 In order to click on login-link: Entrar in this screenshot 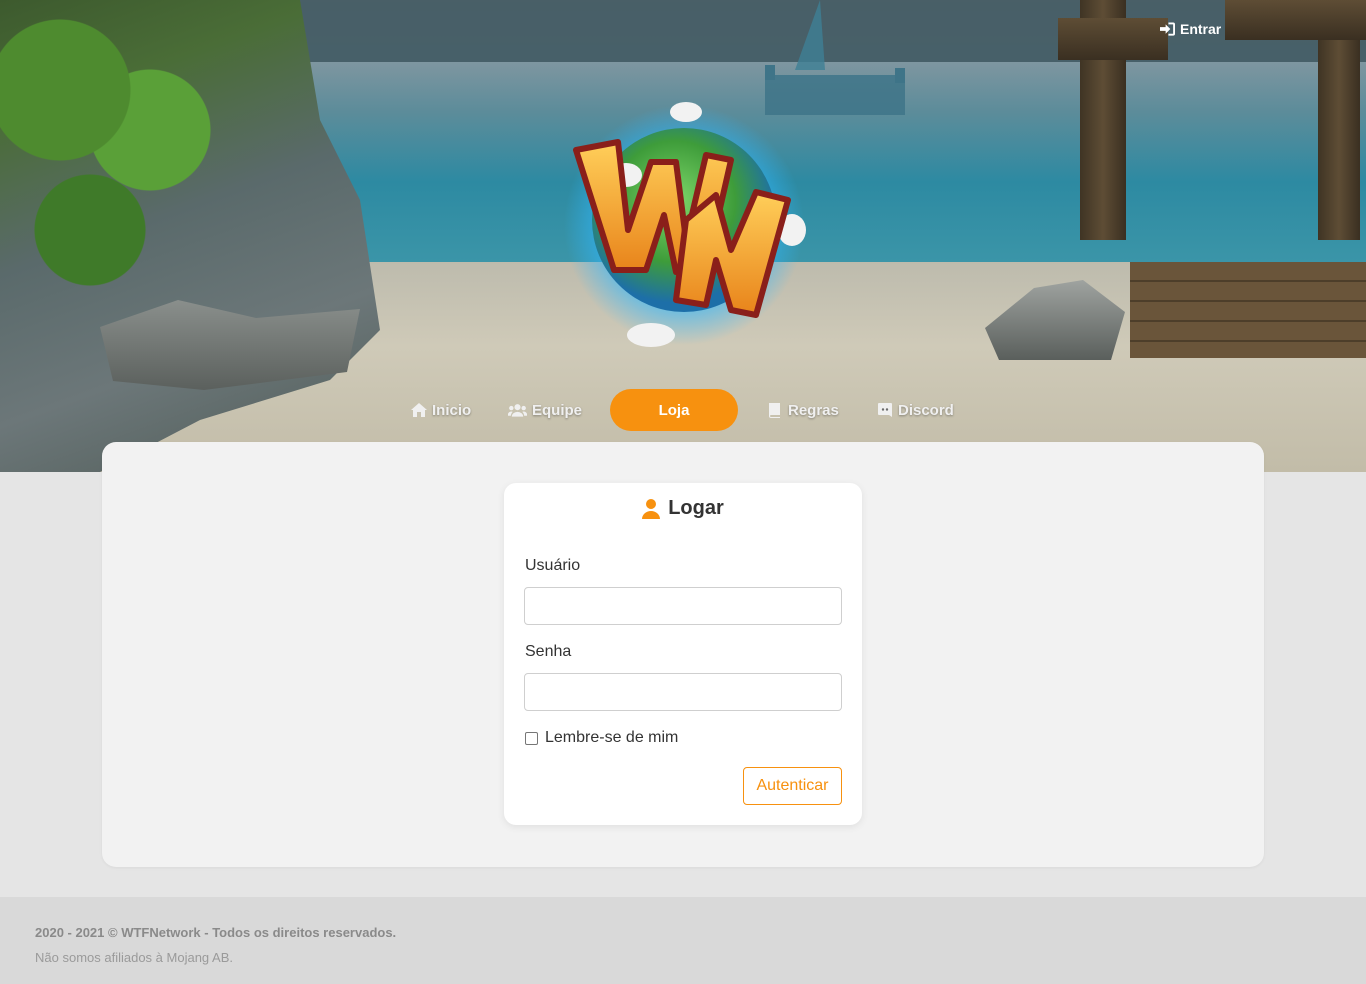, I will do `click(1190, 29)`.